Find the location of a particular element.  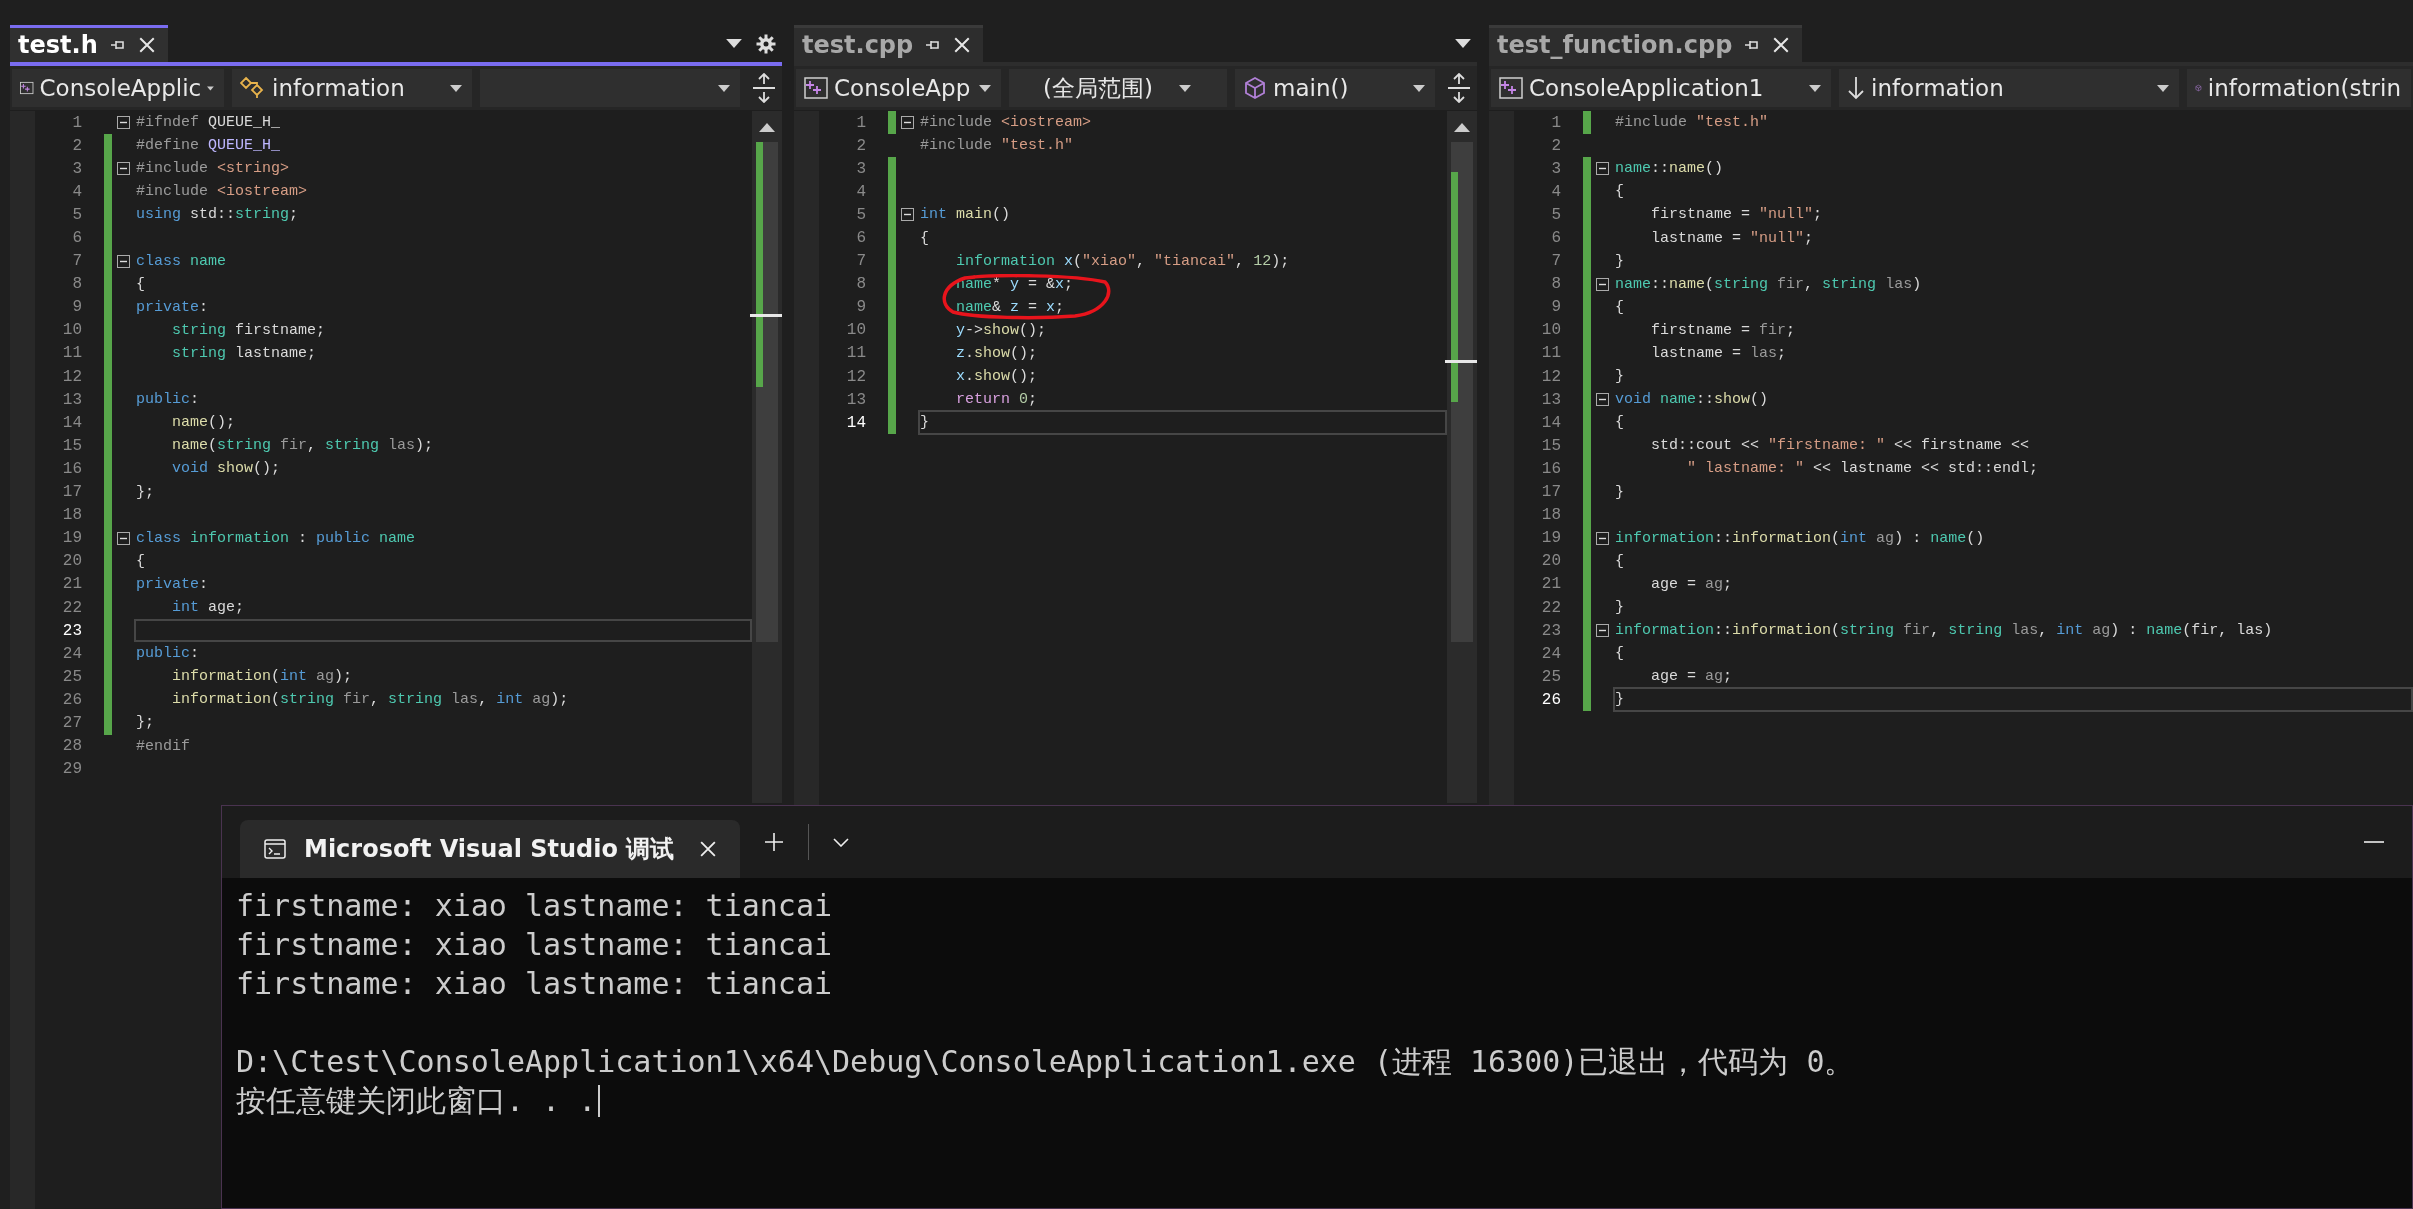

code-line: #include "test.h" is located at coordinates (997, 146).